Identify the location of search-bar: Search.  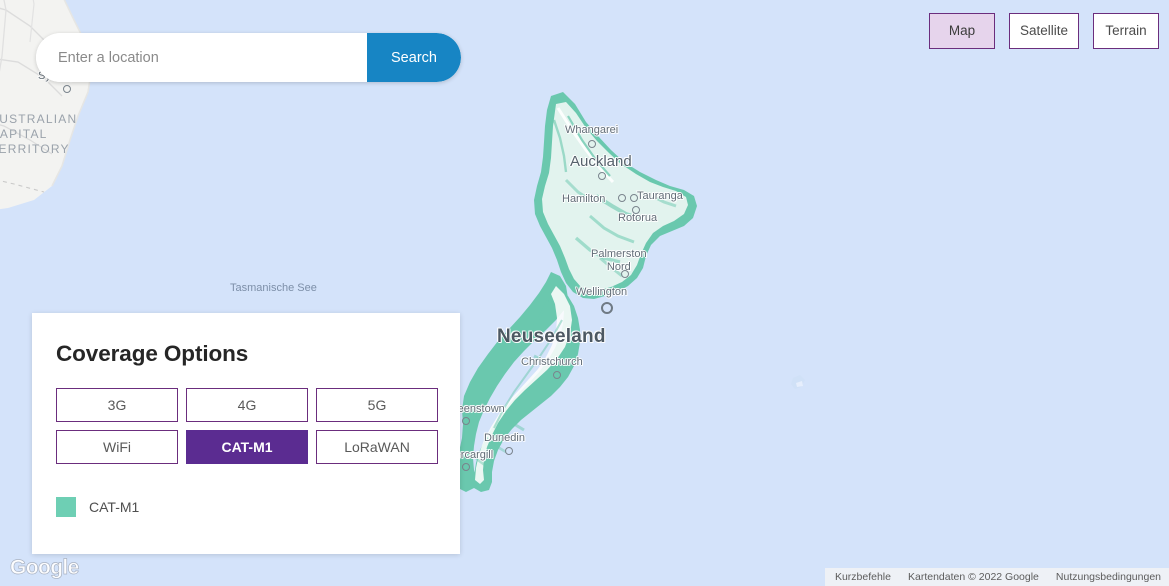
(248, 57).